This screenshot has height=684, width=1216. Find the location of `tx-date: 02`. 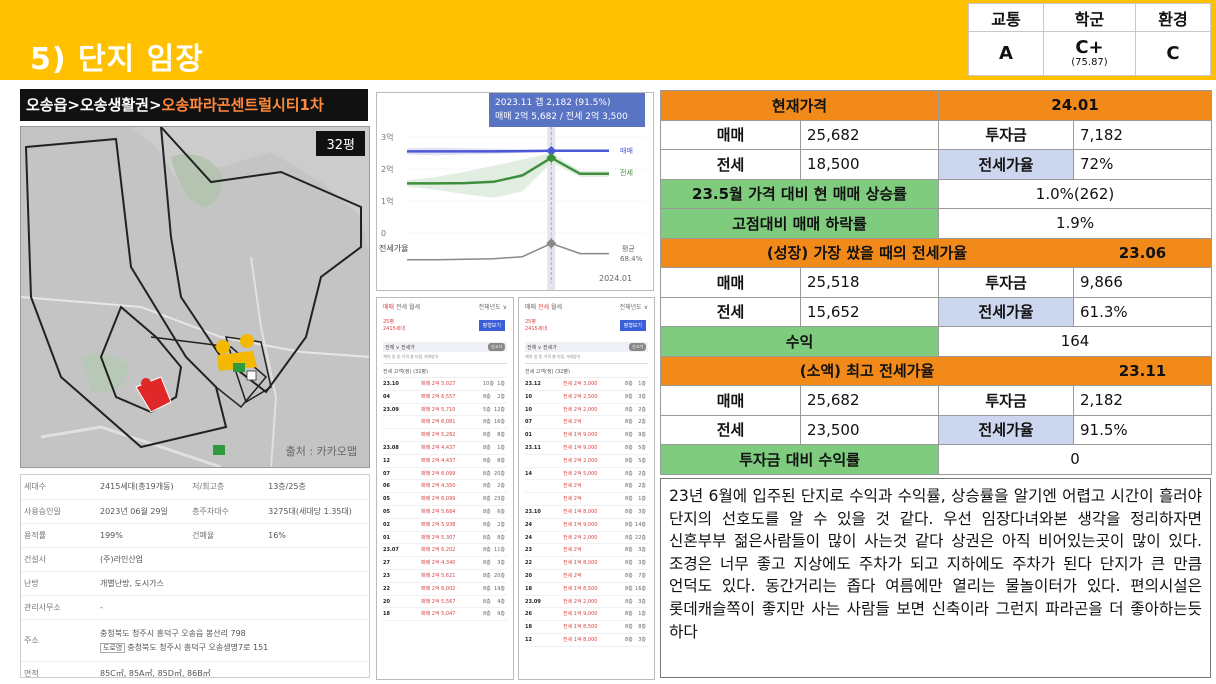

tx-date: 02 is located at coordinates (386, 524).